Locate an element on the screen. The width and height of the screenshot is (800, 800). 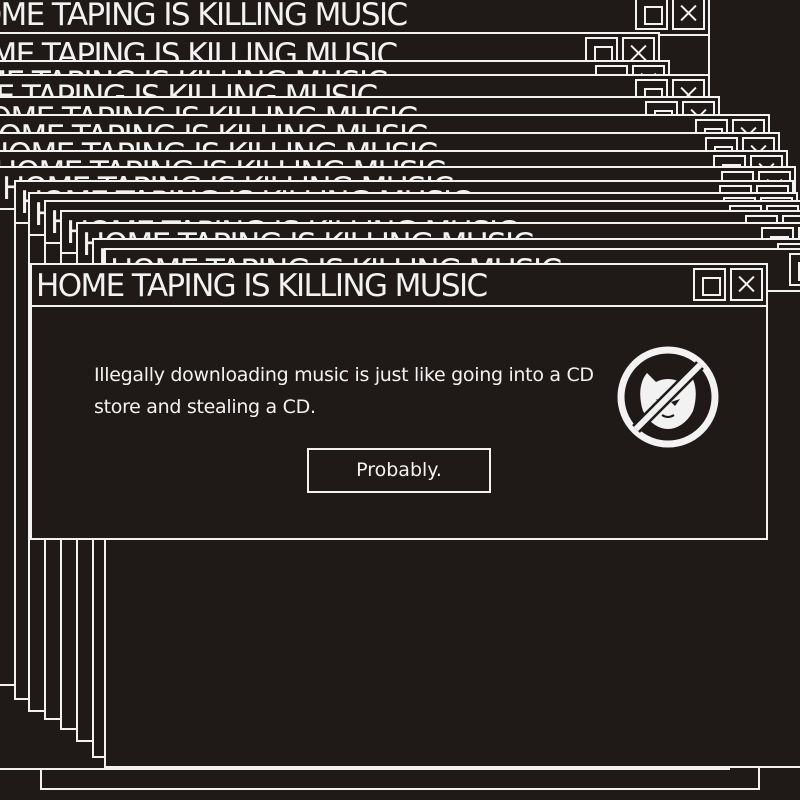
dialog-title: HOME TAPING IS KILLING MUSIC is located at coordinates (262, 286).